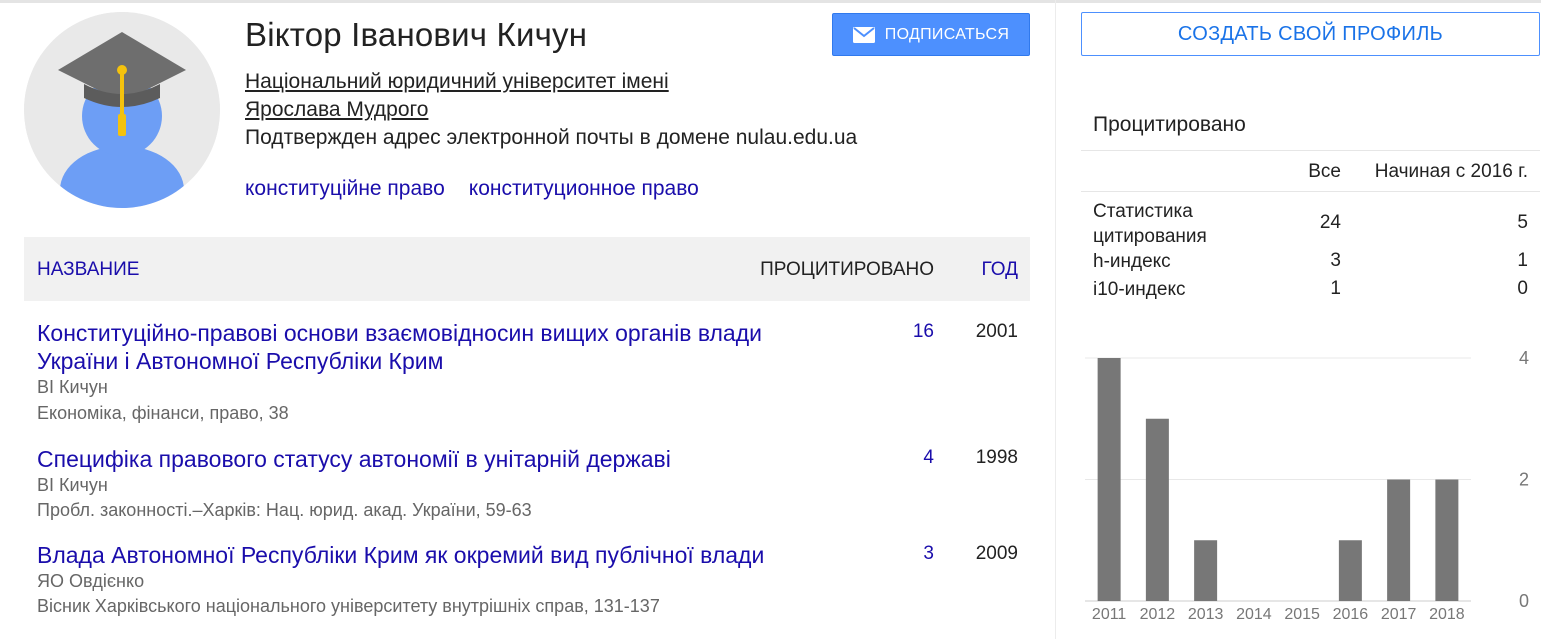 Image resolution: width=1541 pixels, height=639 pixels. Describe the element at coordinates (1324, 171) in the screenshot. I see `stats-col-all-header: Все` at that location.